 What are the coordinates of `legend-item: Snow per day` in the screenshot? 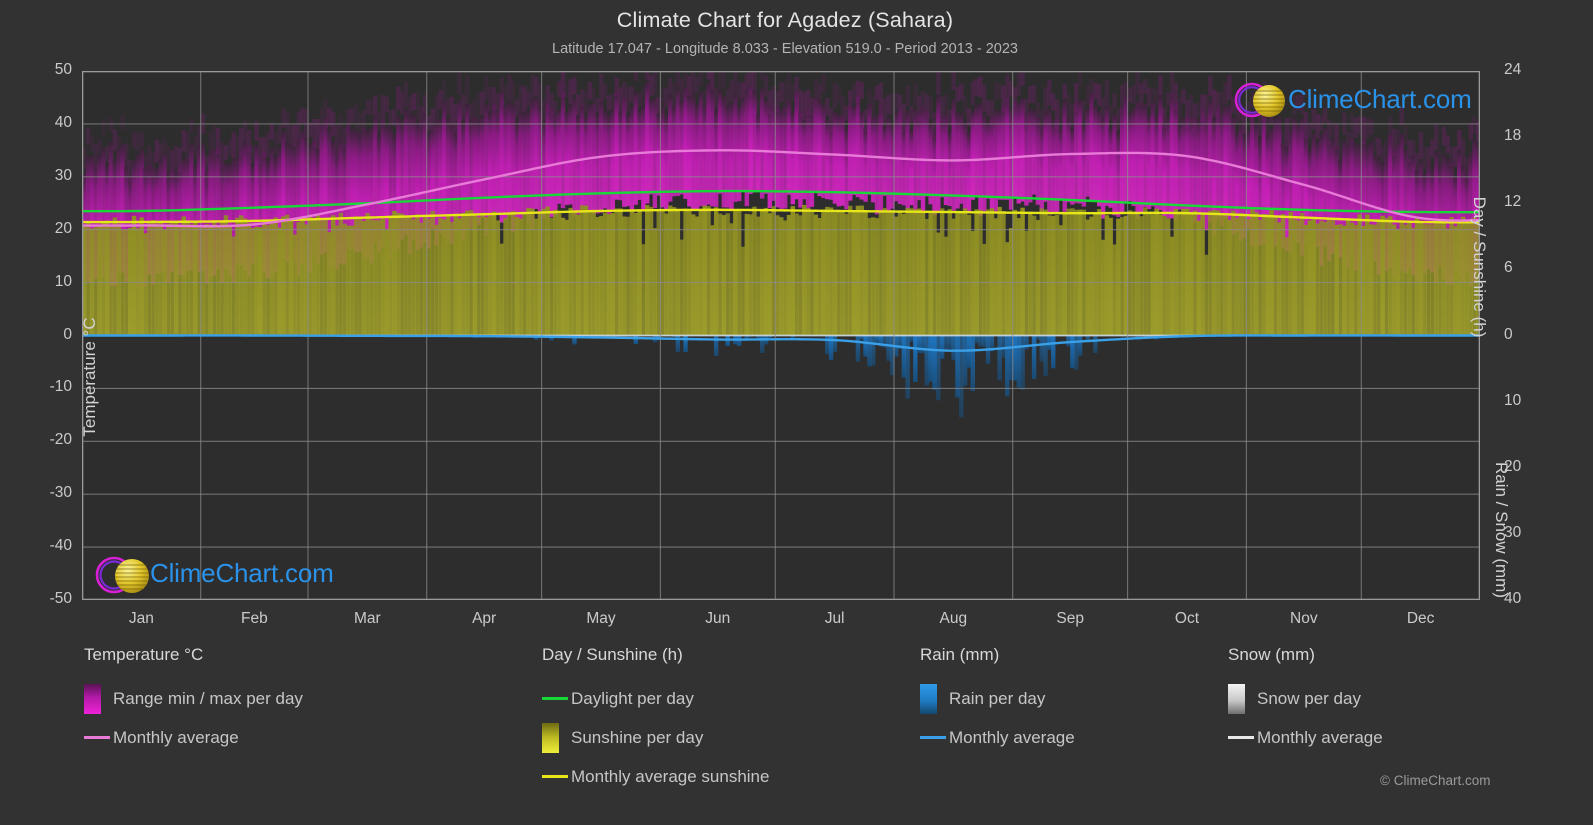 It's located at (1305, 698).